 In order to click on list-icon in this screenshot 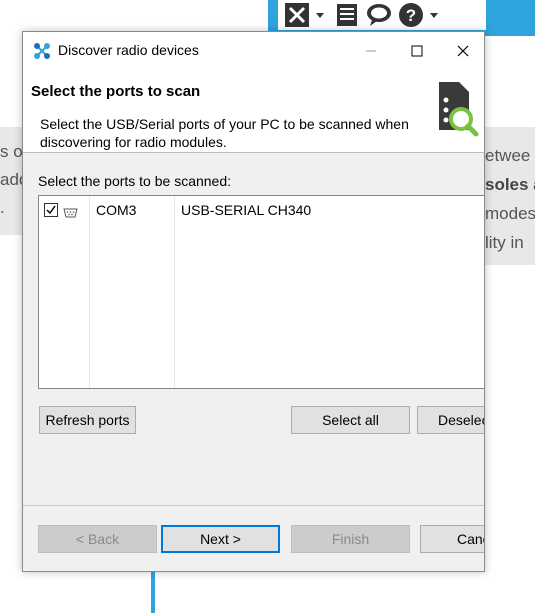, I will do `click(347, 15)`.